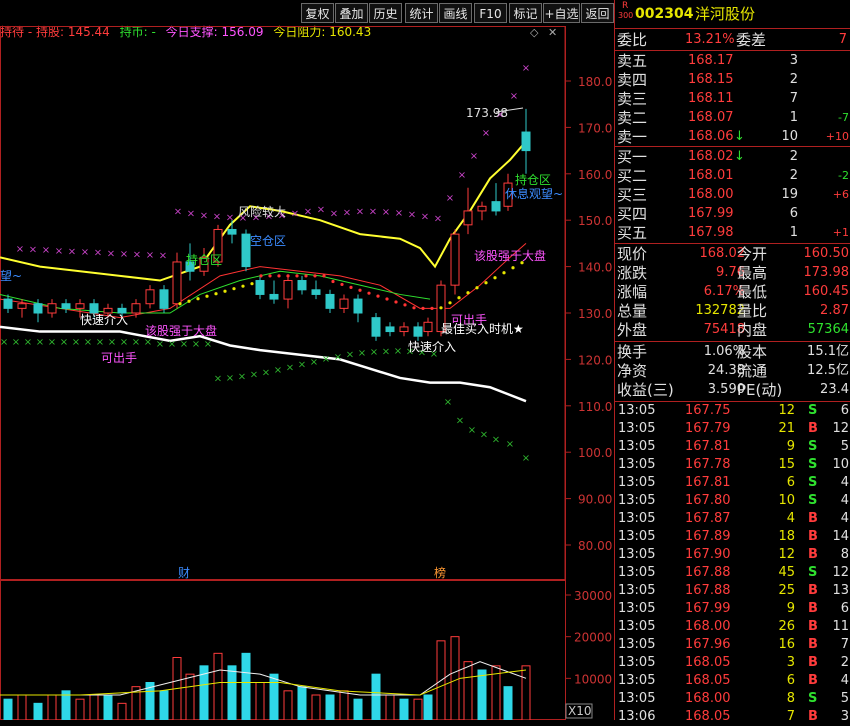 The width and height of the screenshot is (850, 726). What do you see at coordinates (786, 500) in the screenshot?
I see `trade-volume: 10` at bounding box center [786, 500].